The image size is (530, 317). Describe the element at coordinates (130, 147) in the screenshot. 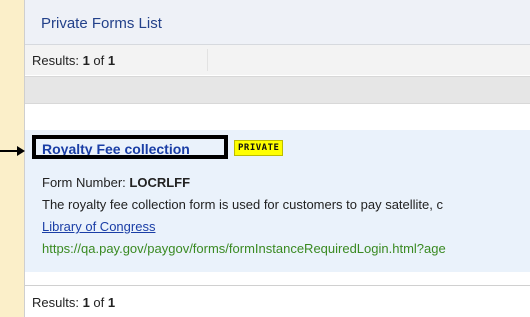

I see `highlight-box` at that location.